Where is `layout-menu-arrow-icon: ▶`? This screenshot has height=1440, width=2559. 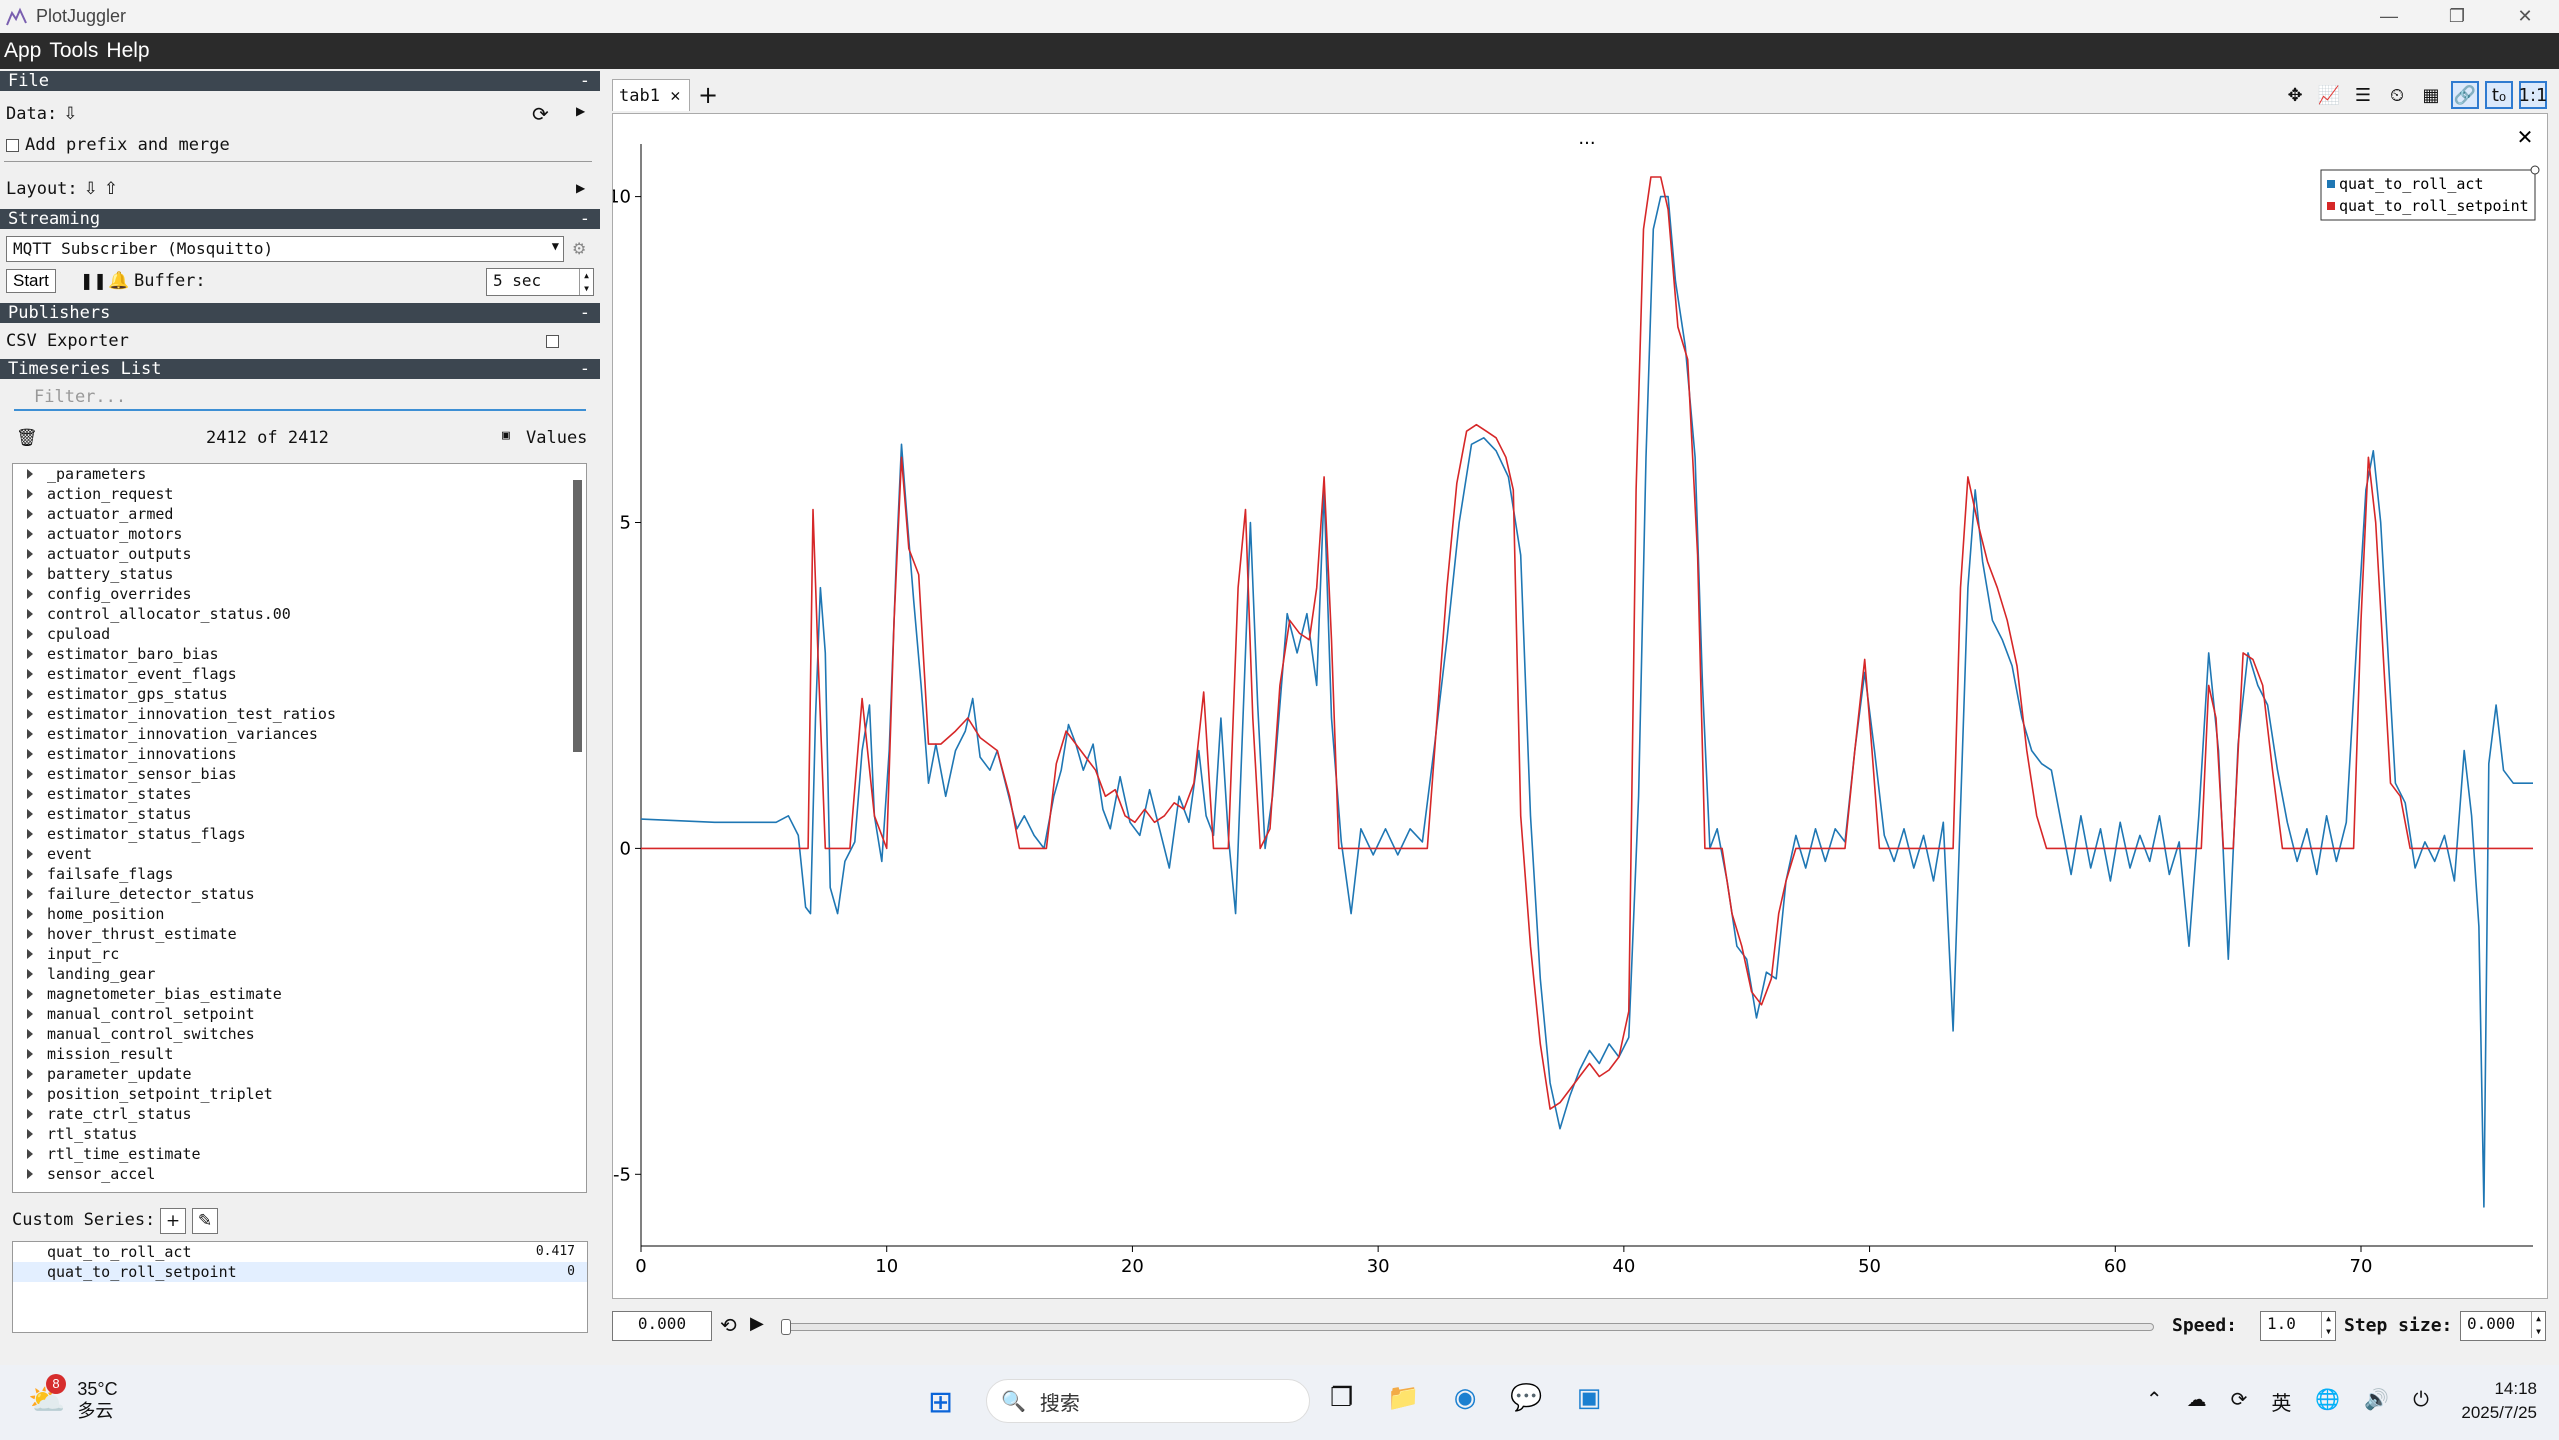 layout-menu-arrow-icon: ▶ is located at coordinates (580, 188).